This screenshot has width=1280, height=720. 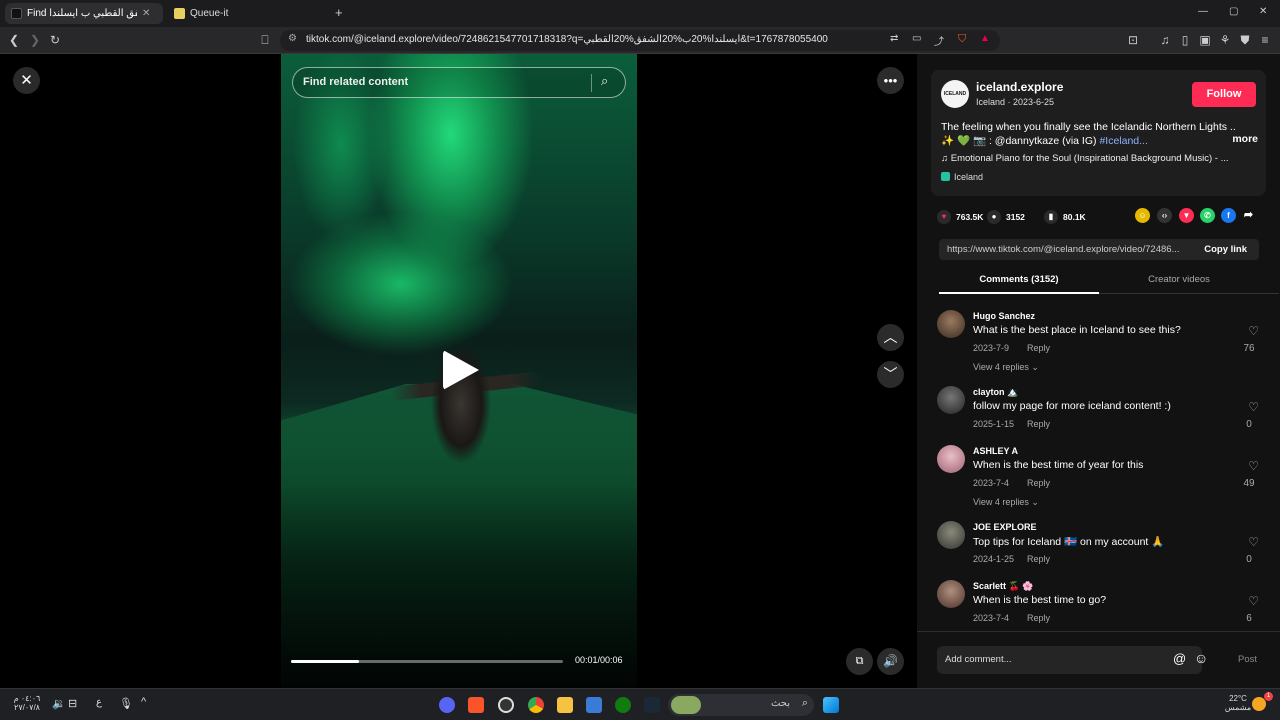 I want to click on forward-icon: ❯, so click(x=35, y=40).